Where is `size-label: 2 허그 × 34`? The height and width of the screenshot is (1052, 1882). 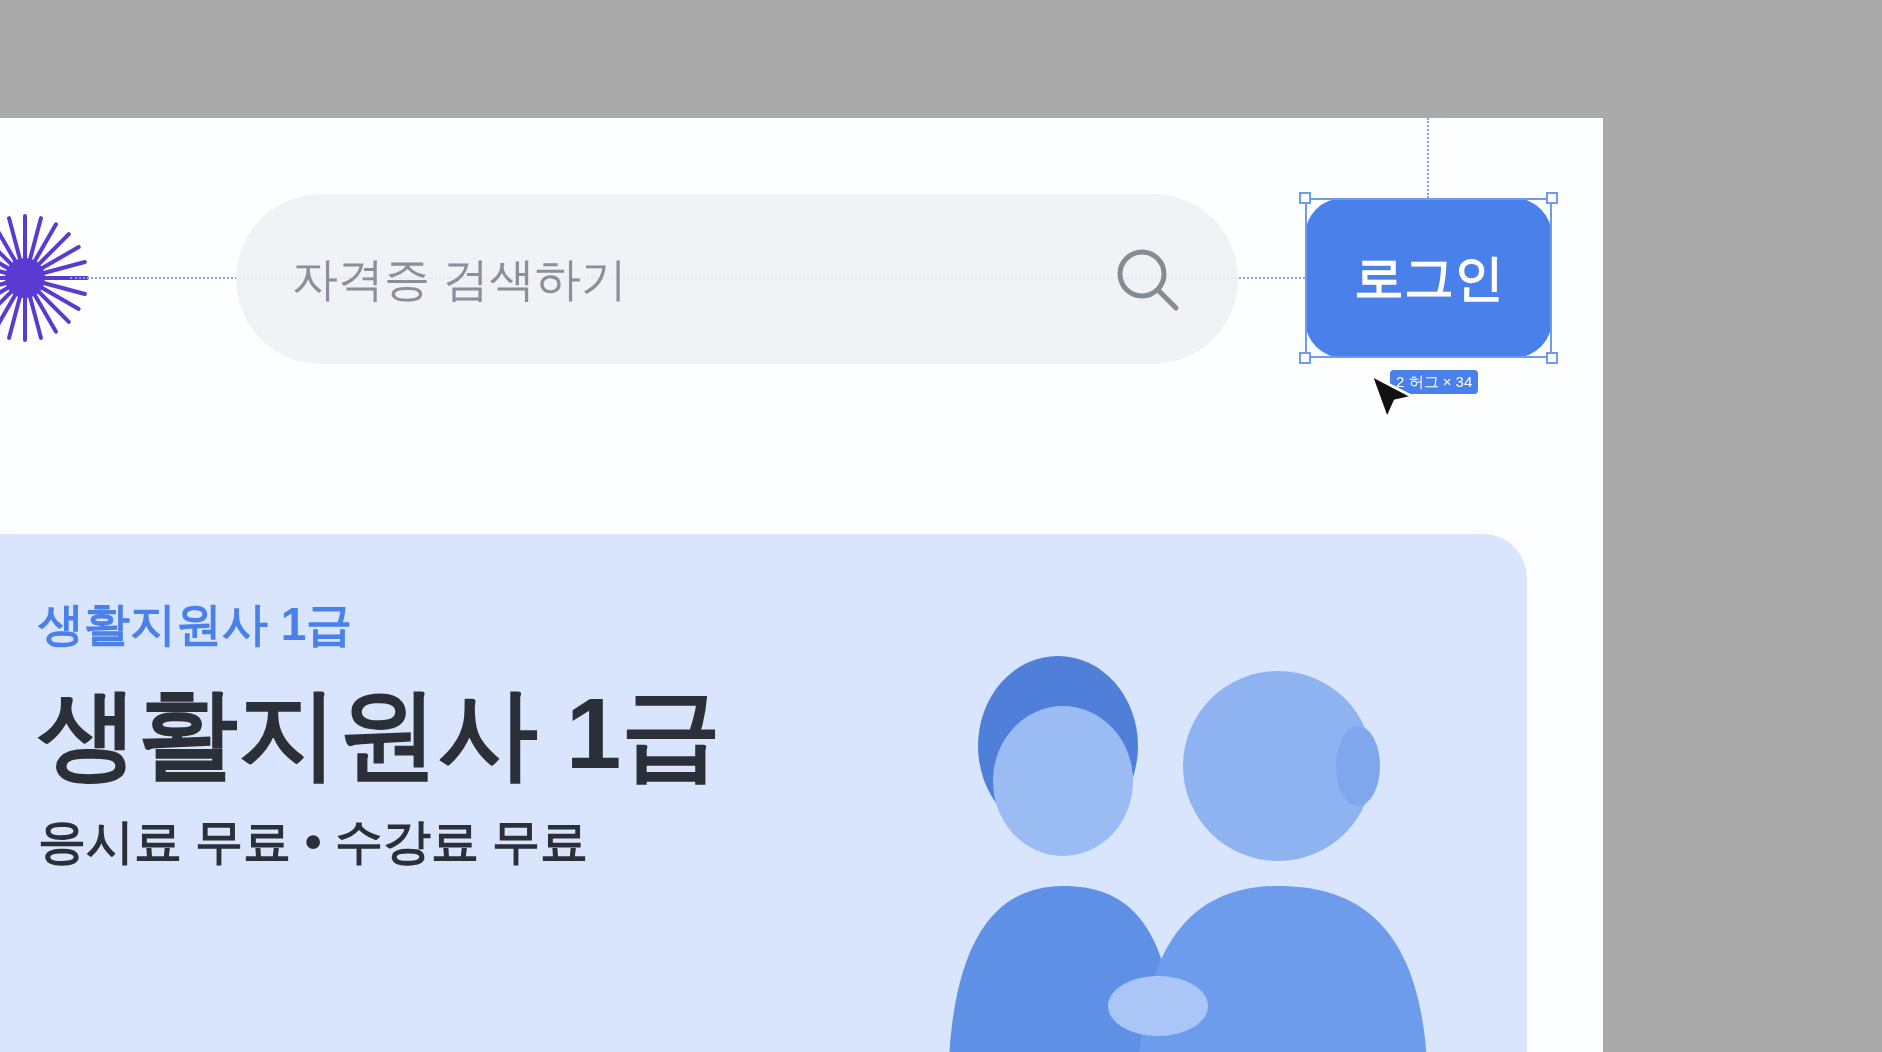 size-label: 2 허그 × 34 is located at coordinates (1434, 382).